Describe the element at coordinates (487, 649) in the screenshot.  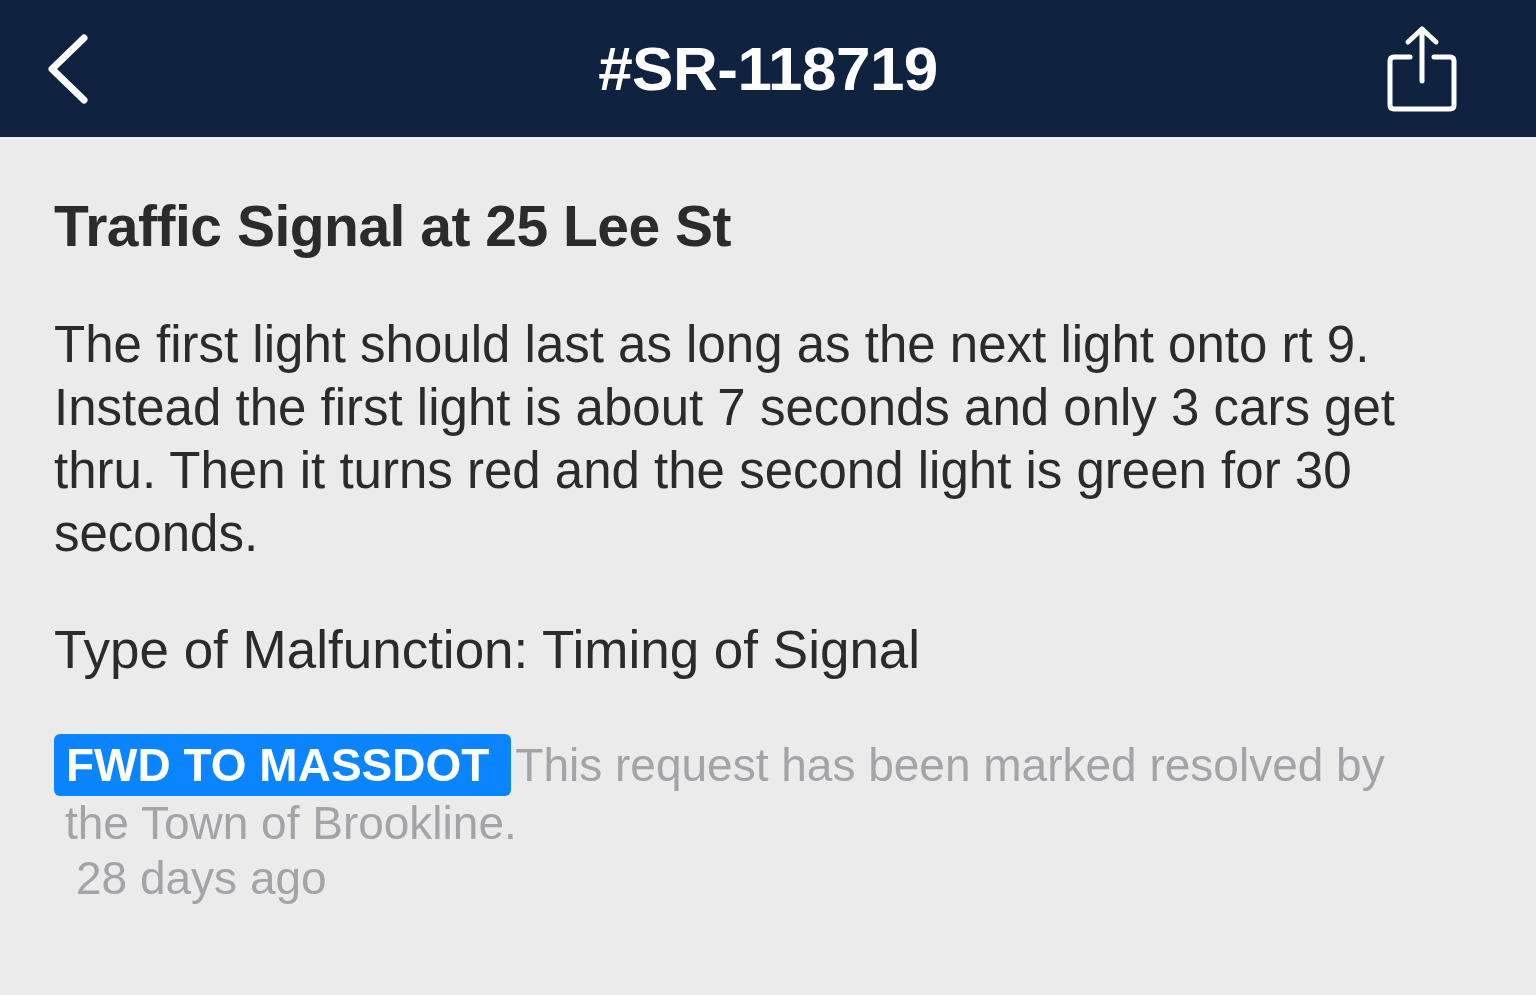
I see `malfunction-type: Type of Malfunction: Timing of Signal` at that location.